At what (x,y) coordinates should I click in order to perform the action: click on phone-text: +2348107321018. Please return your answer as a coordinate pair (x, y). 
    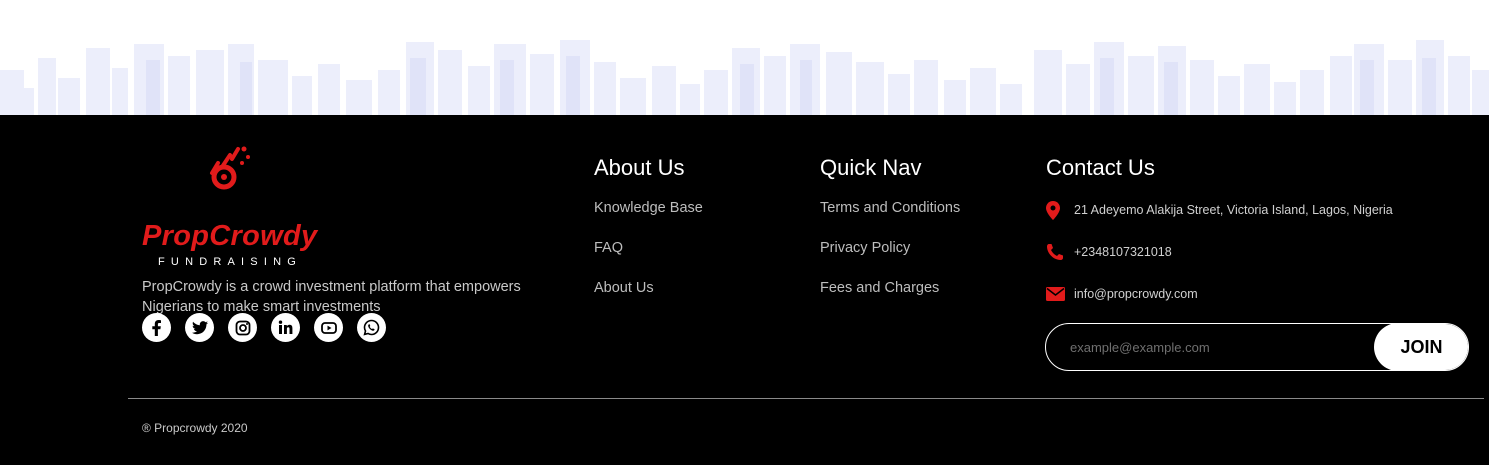
    Looking at the image, I should click on (1123, 252).